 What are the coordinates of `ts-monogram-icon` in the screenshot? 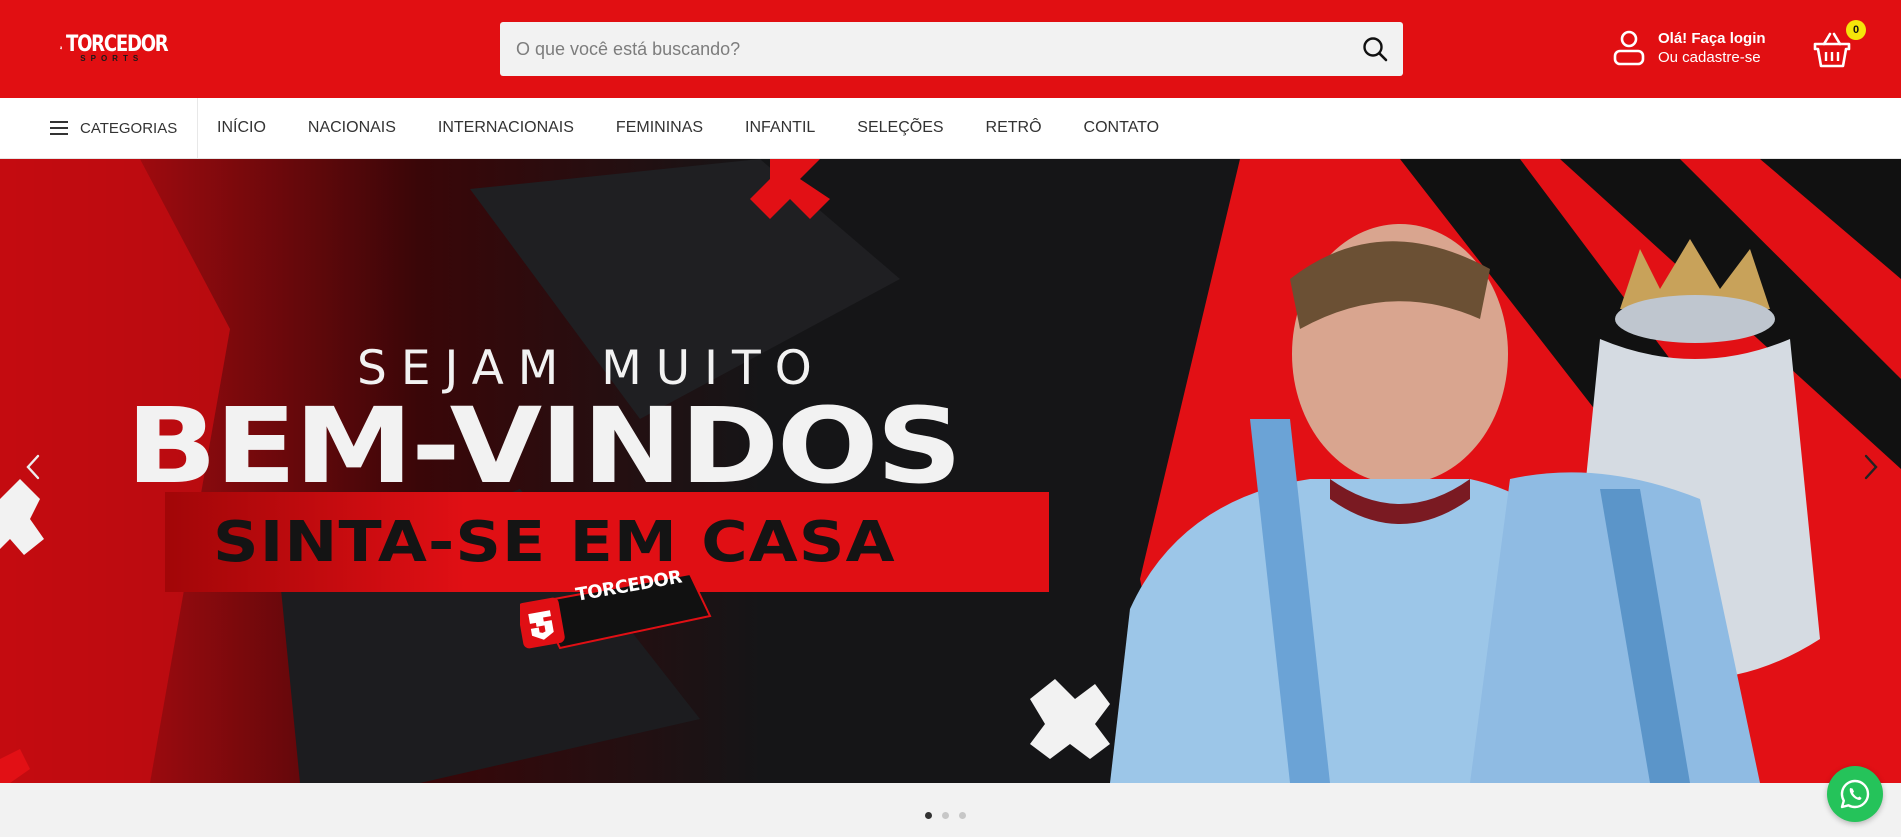 It's located at (61, 48).